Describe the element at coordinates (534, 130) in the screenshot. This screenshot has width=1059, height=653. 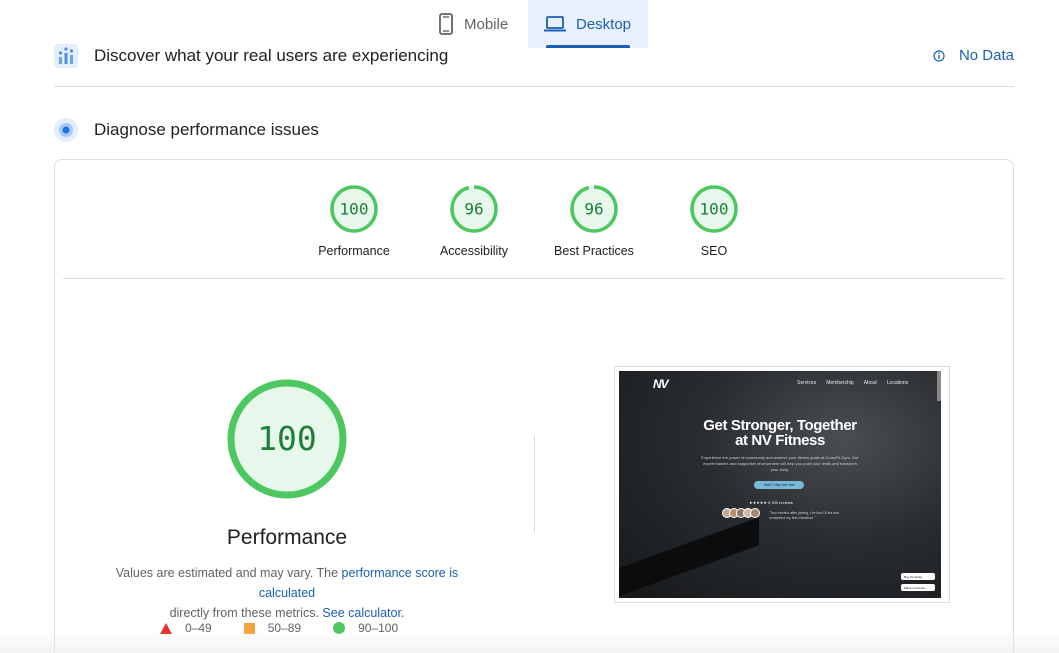
I see `diagnose-header: Diagnose performance issues` at that location.